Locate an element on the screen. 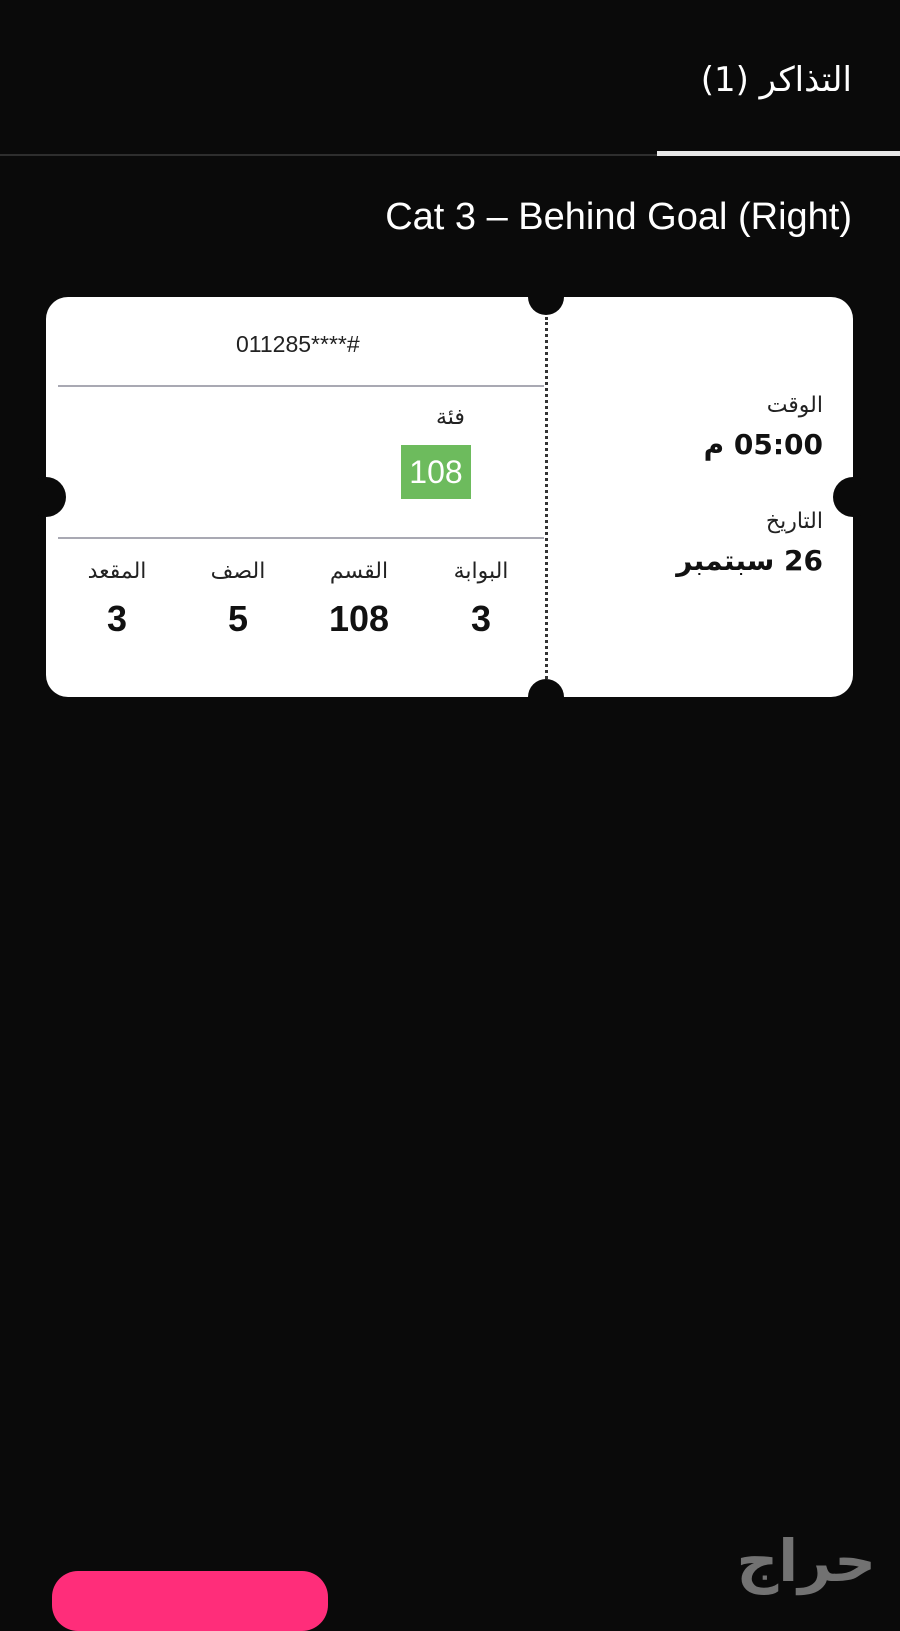  row-info: الصف 5 is located at coordinates (238, 599).